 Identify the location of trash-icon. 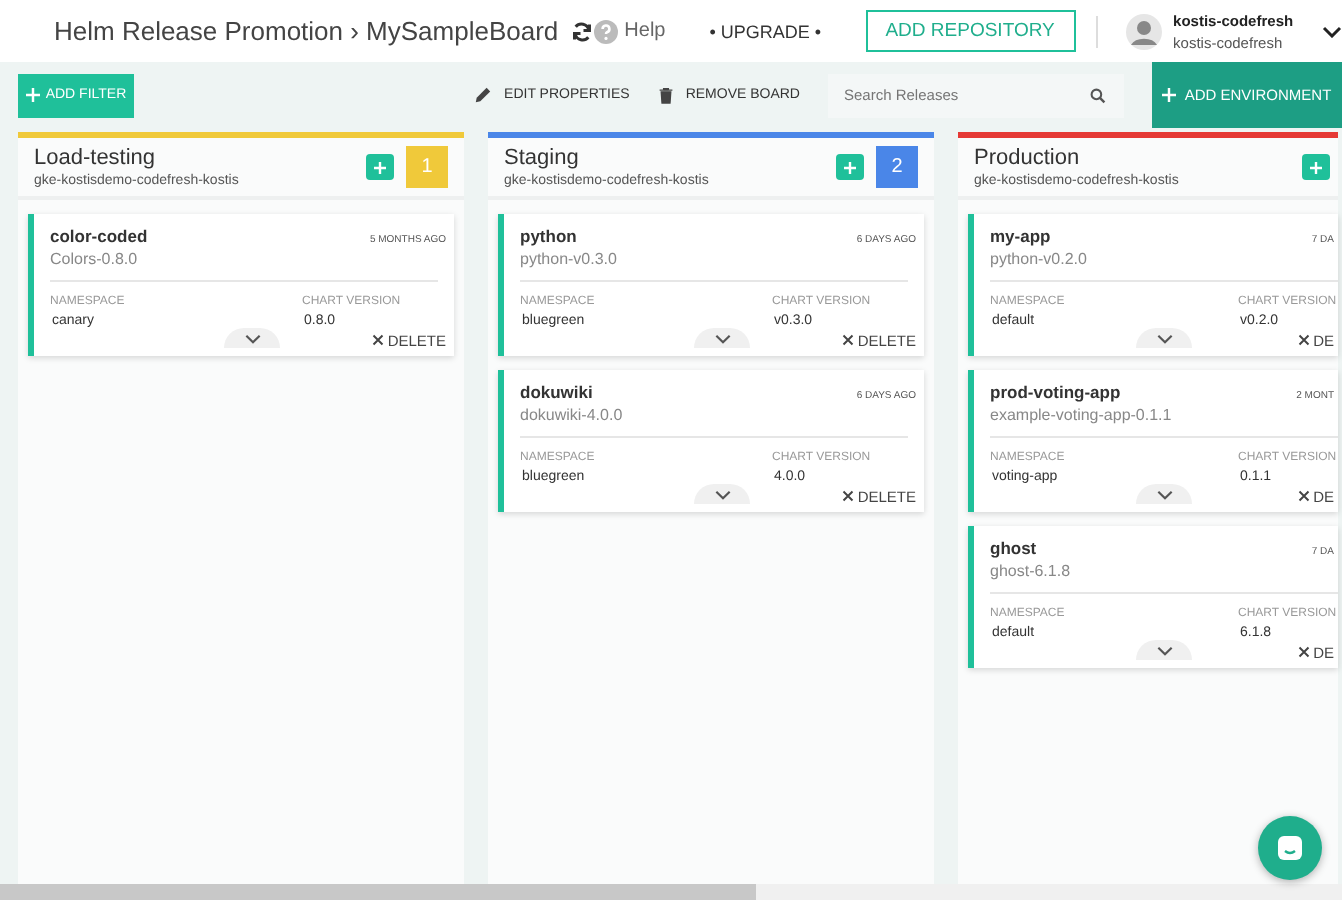
(665, 95).